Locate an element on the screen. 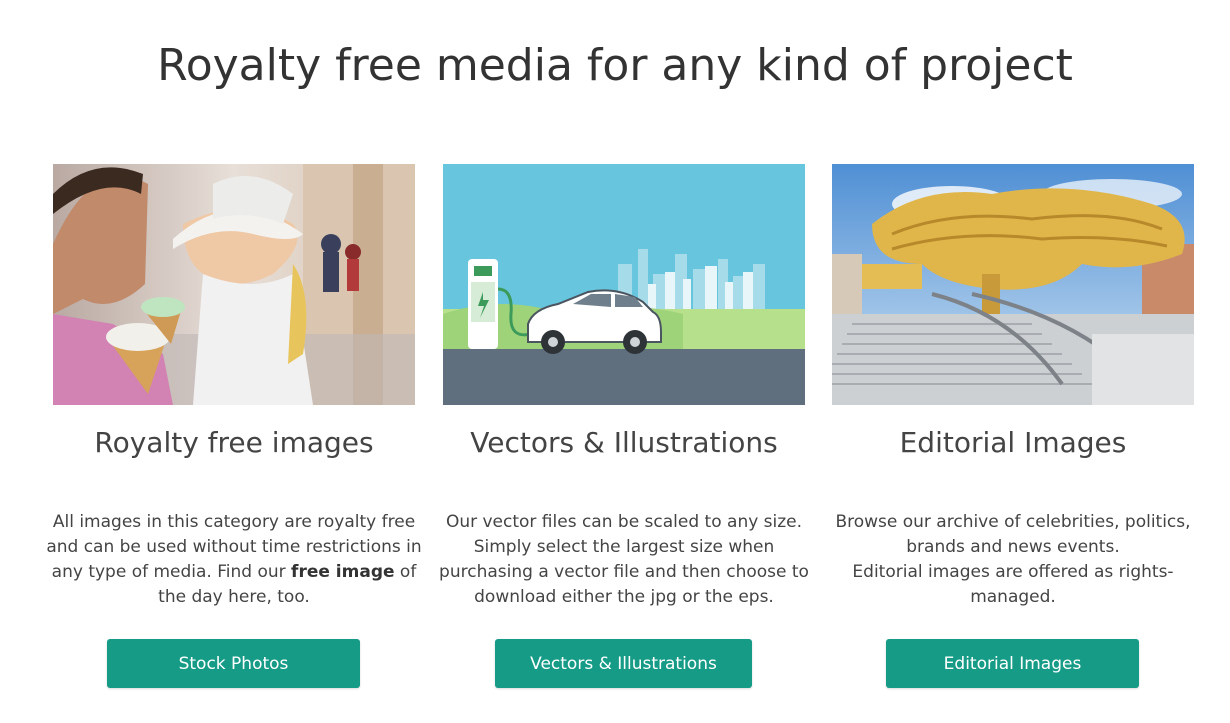 This screenshot has height=723, width=1230. free-image-link: free image is located at coordinates (342, 572).